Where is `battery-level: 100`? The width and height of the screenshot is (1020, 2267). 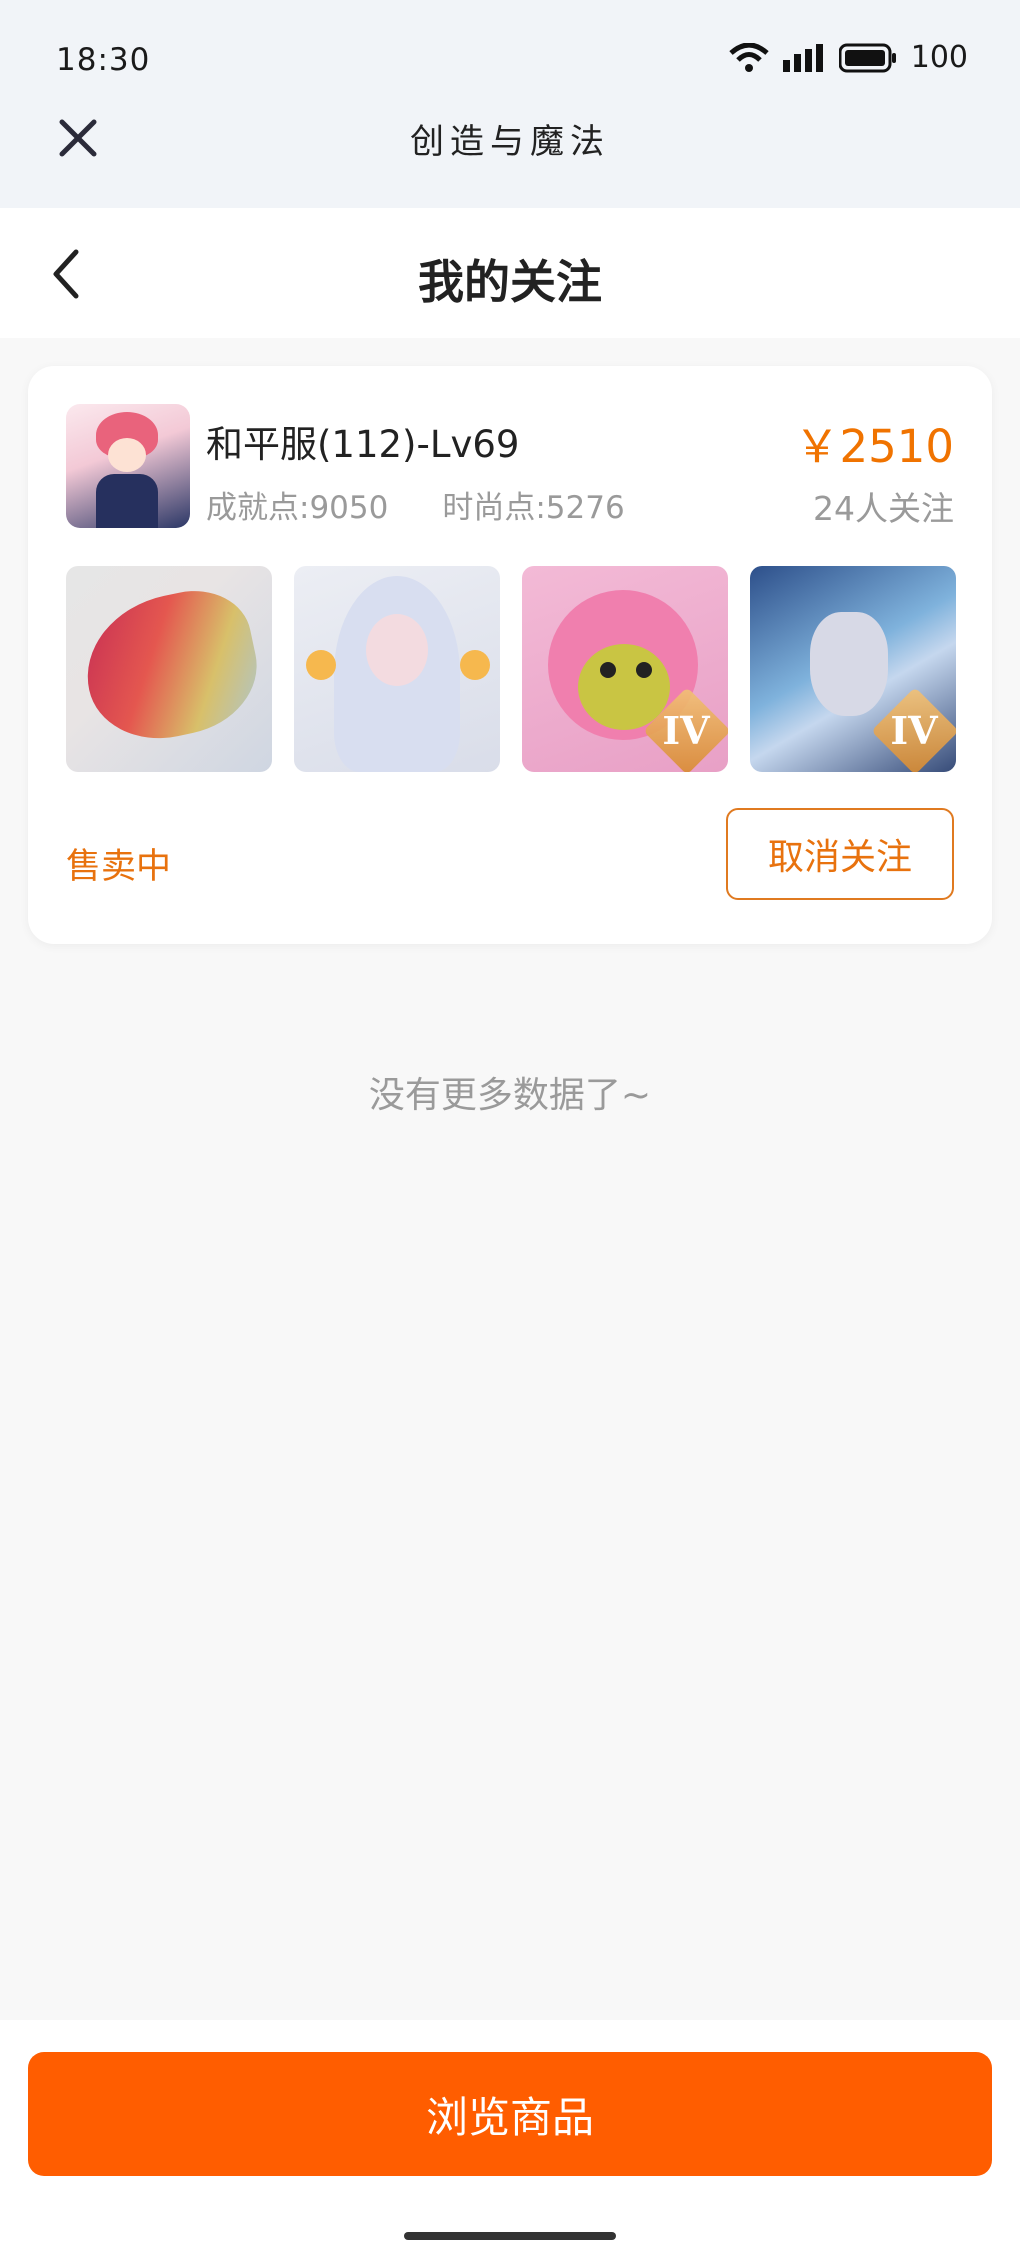
battery-level: 100 is located at coordinates (939, 57).